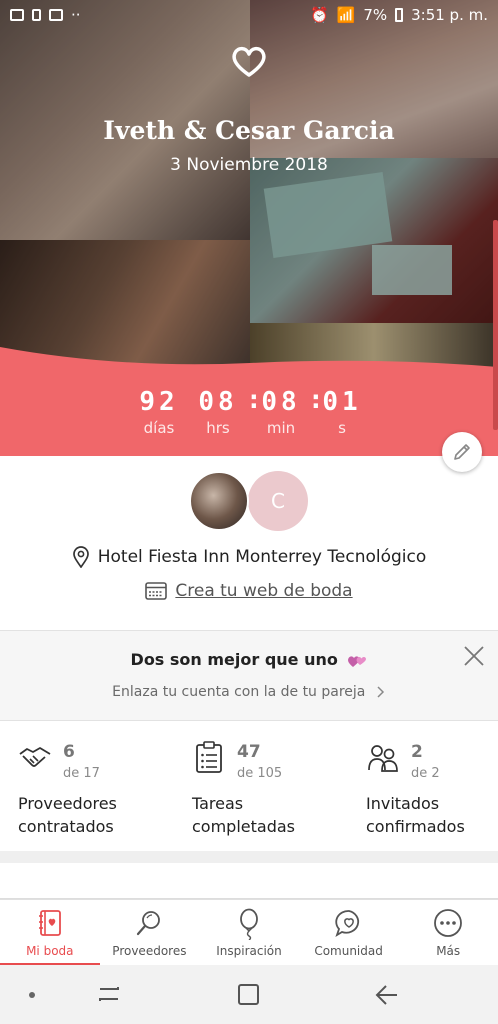  Describe the element at coordinates (346, 15) in the screenshot. I see `wifi-icon: 📶` at that location.